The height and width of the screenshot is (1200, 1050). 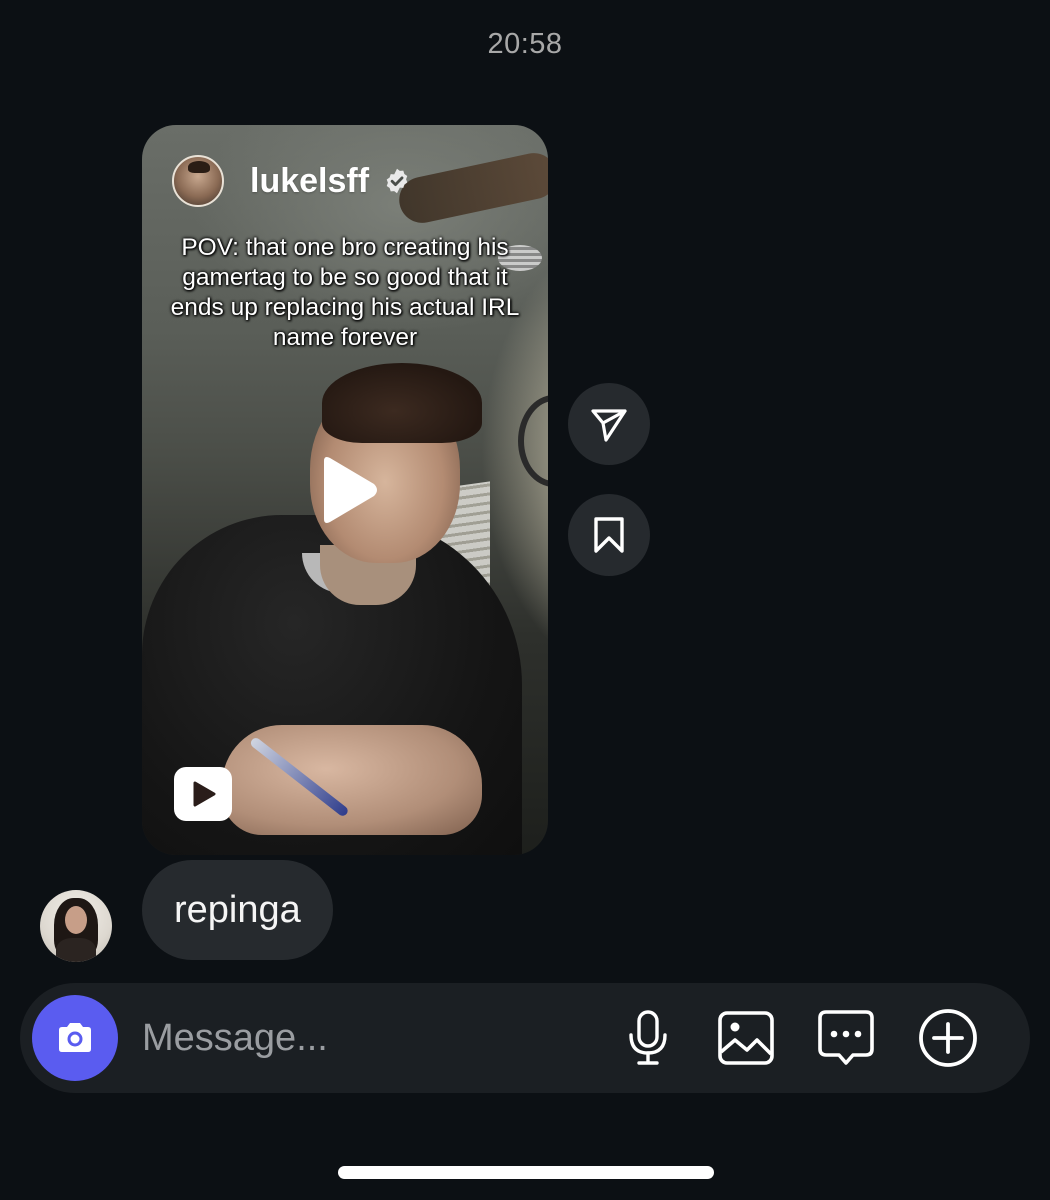 I want to click on play-icon, so click(x=347, y=490).